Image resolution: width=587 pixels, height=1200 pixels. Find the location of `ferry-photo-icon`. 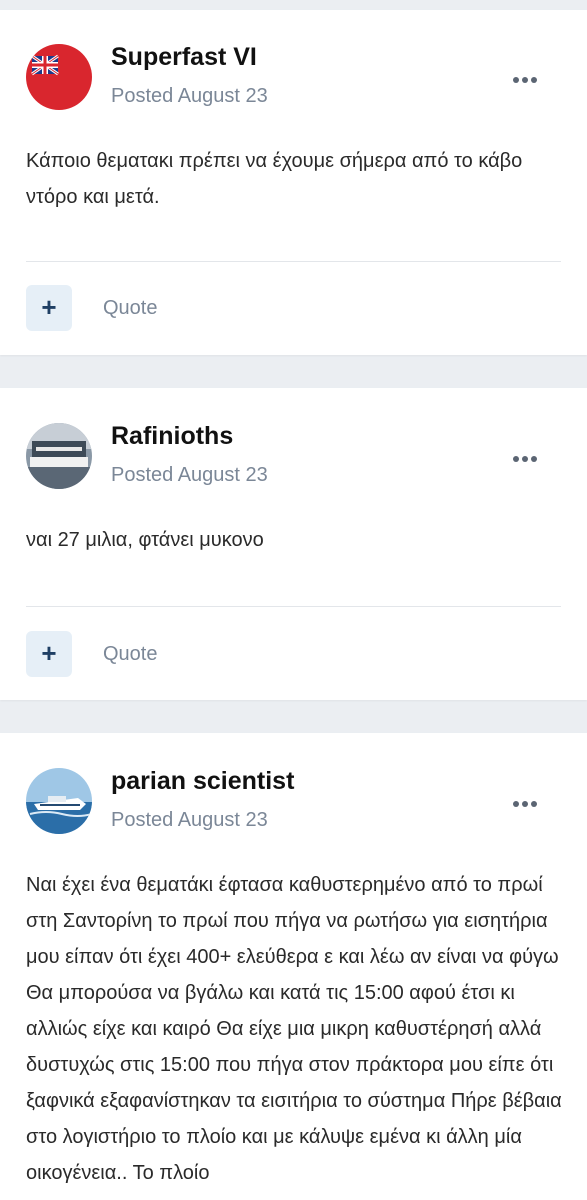

ferry-photo-icon is located at coordinates (59, 456).